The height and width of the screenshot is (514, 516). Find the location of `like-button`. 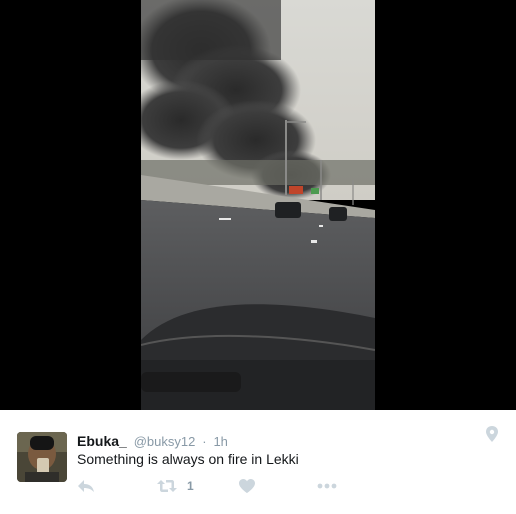

like-button is located at coordinates (247, 486).